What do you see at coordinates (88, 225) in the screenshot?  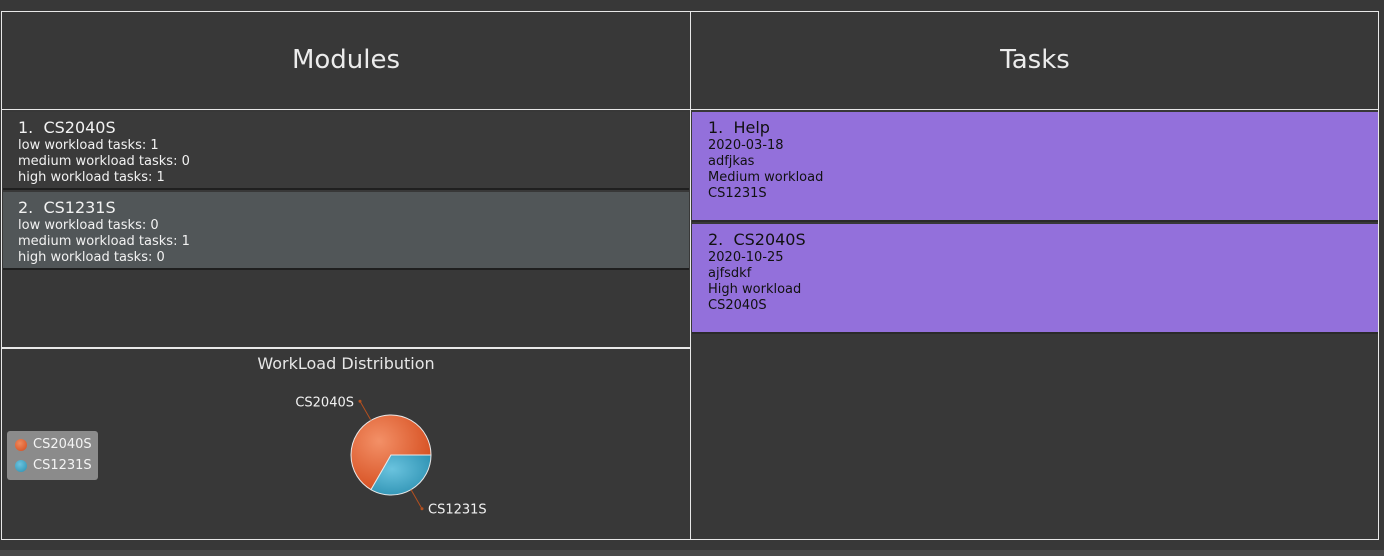 I see `module-low-count: low workload tasks: 0` at bounding box center [88, 225].